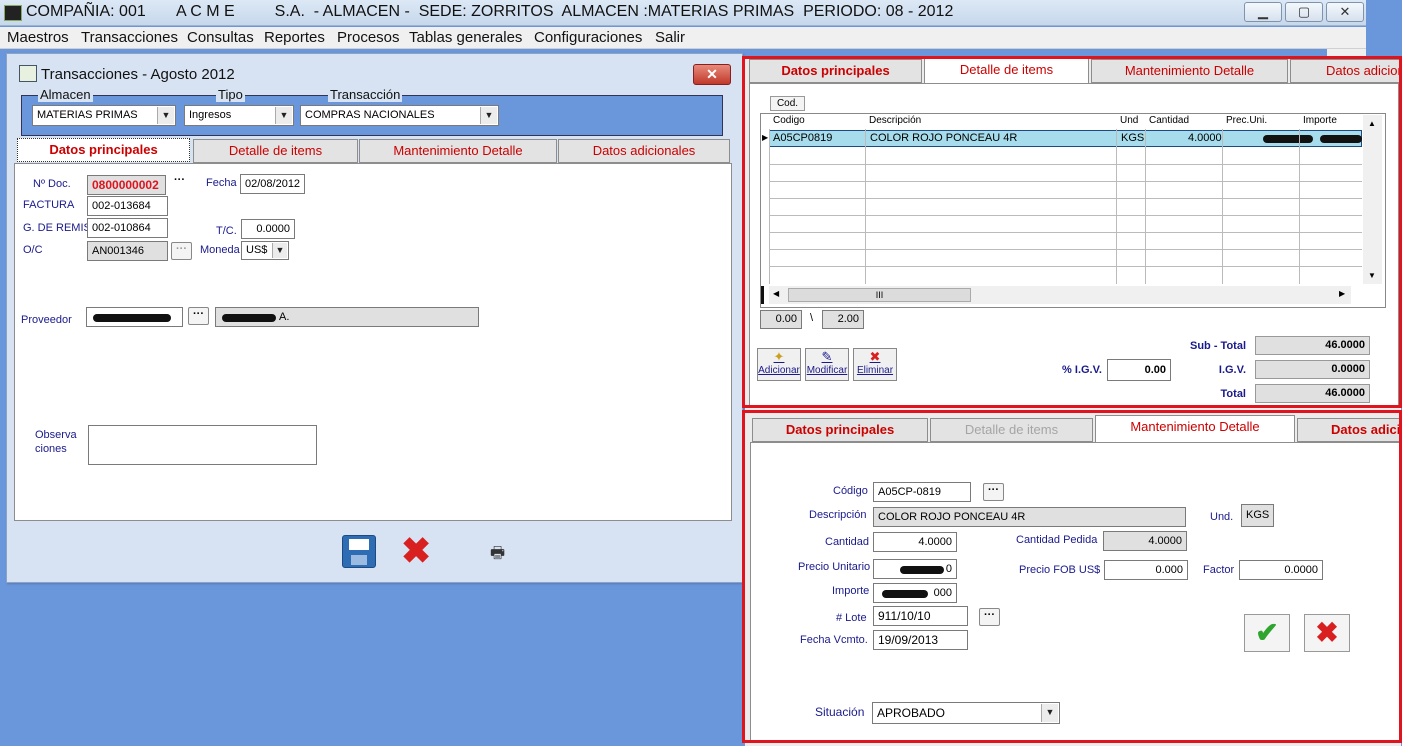 Image resolution: width=1402 pixels, height=746 pixels. What do you see at coordinates (399, 115) in the screenshot?
I see `transaccion-select: COMPRAS NACIONALES ▼` at bounding box center [399, 115].